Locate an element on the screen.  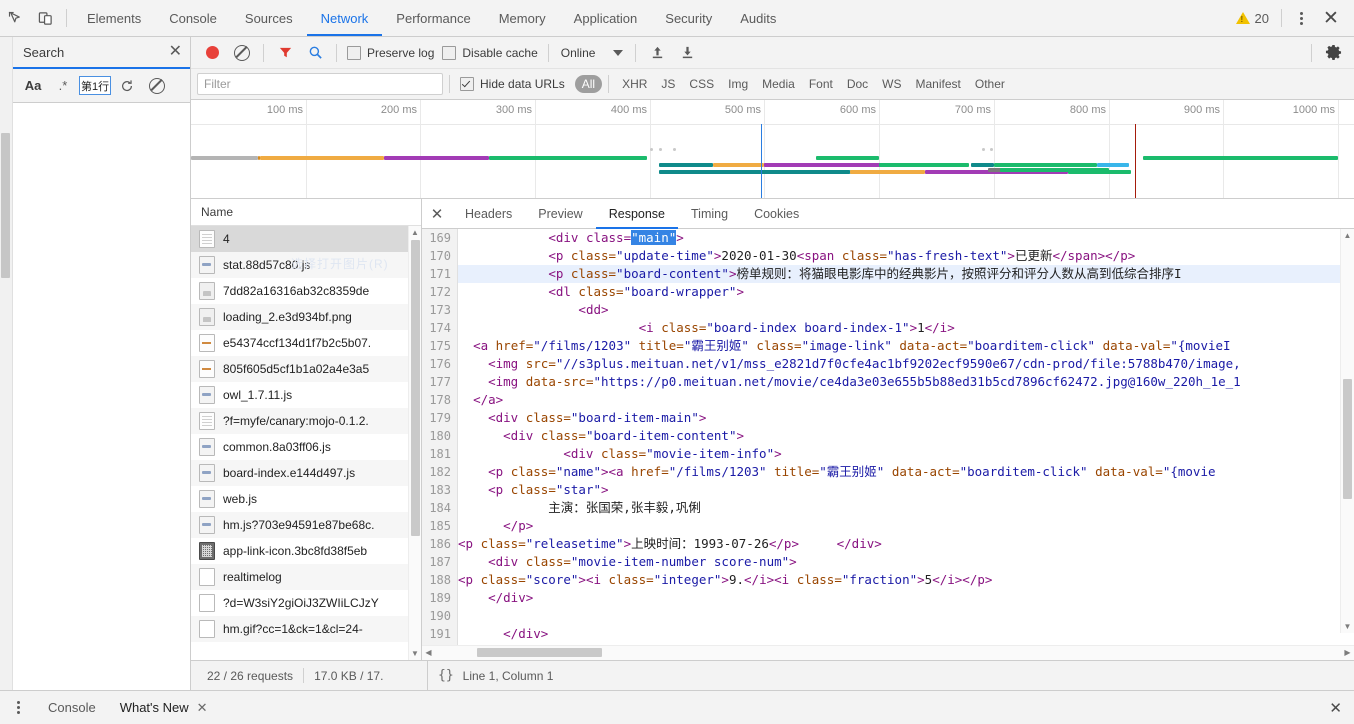
table-row: e54374ccf134d1f7b2c5b07. is located at coordinates (306, 343).